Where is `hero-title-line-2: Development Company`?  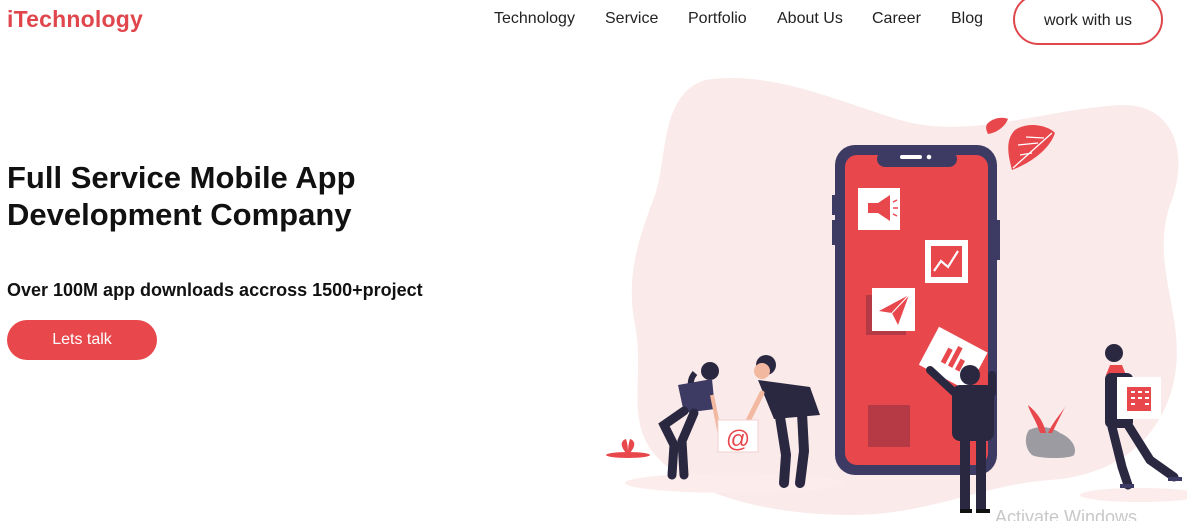 hero-title-line-2: Development Company is located at coordinates (179, 214).